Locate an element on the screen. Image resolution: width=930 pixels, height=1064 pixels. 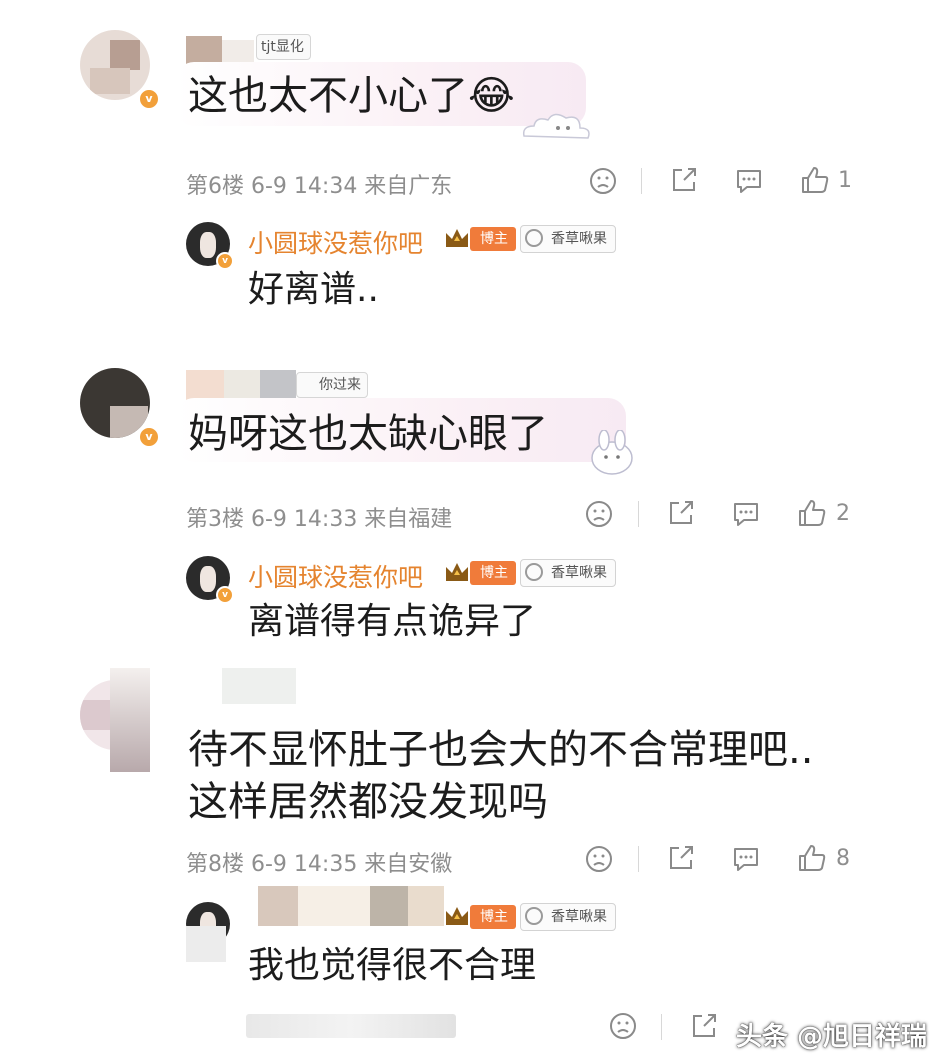
reply-username-blurred is located at coordinates (206, 944).